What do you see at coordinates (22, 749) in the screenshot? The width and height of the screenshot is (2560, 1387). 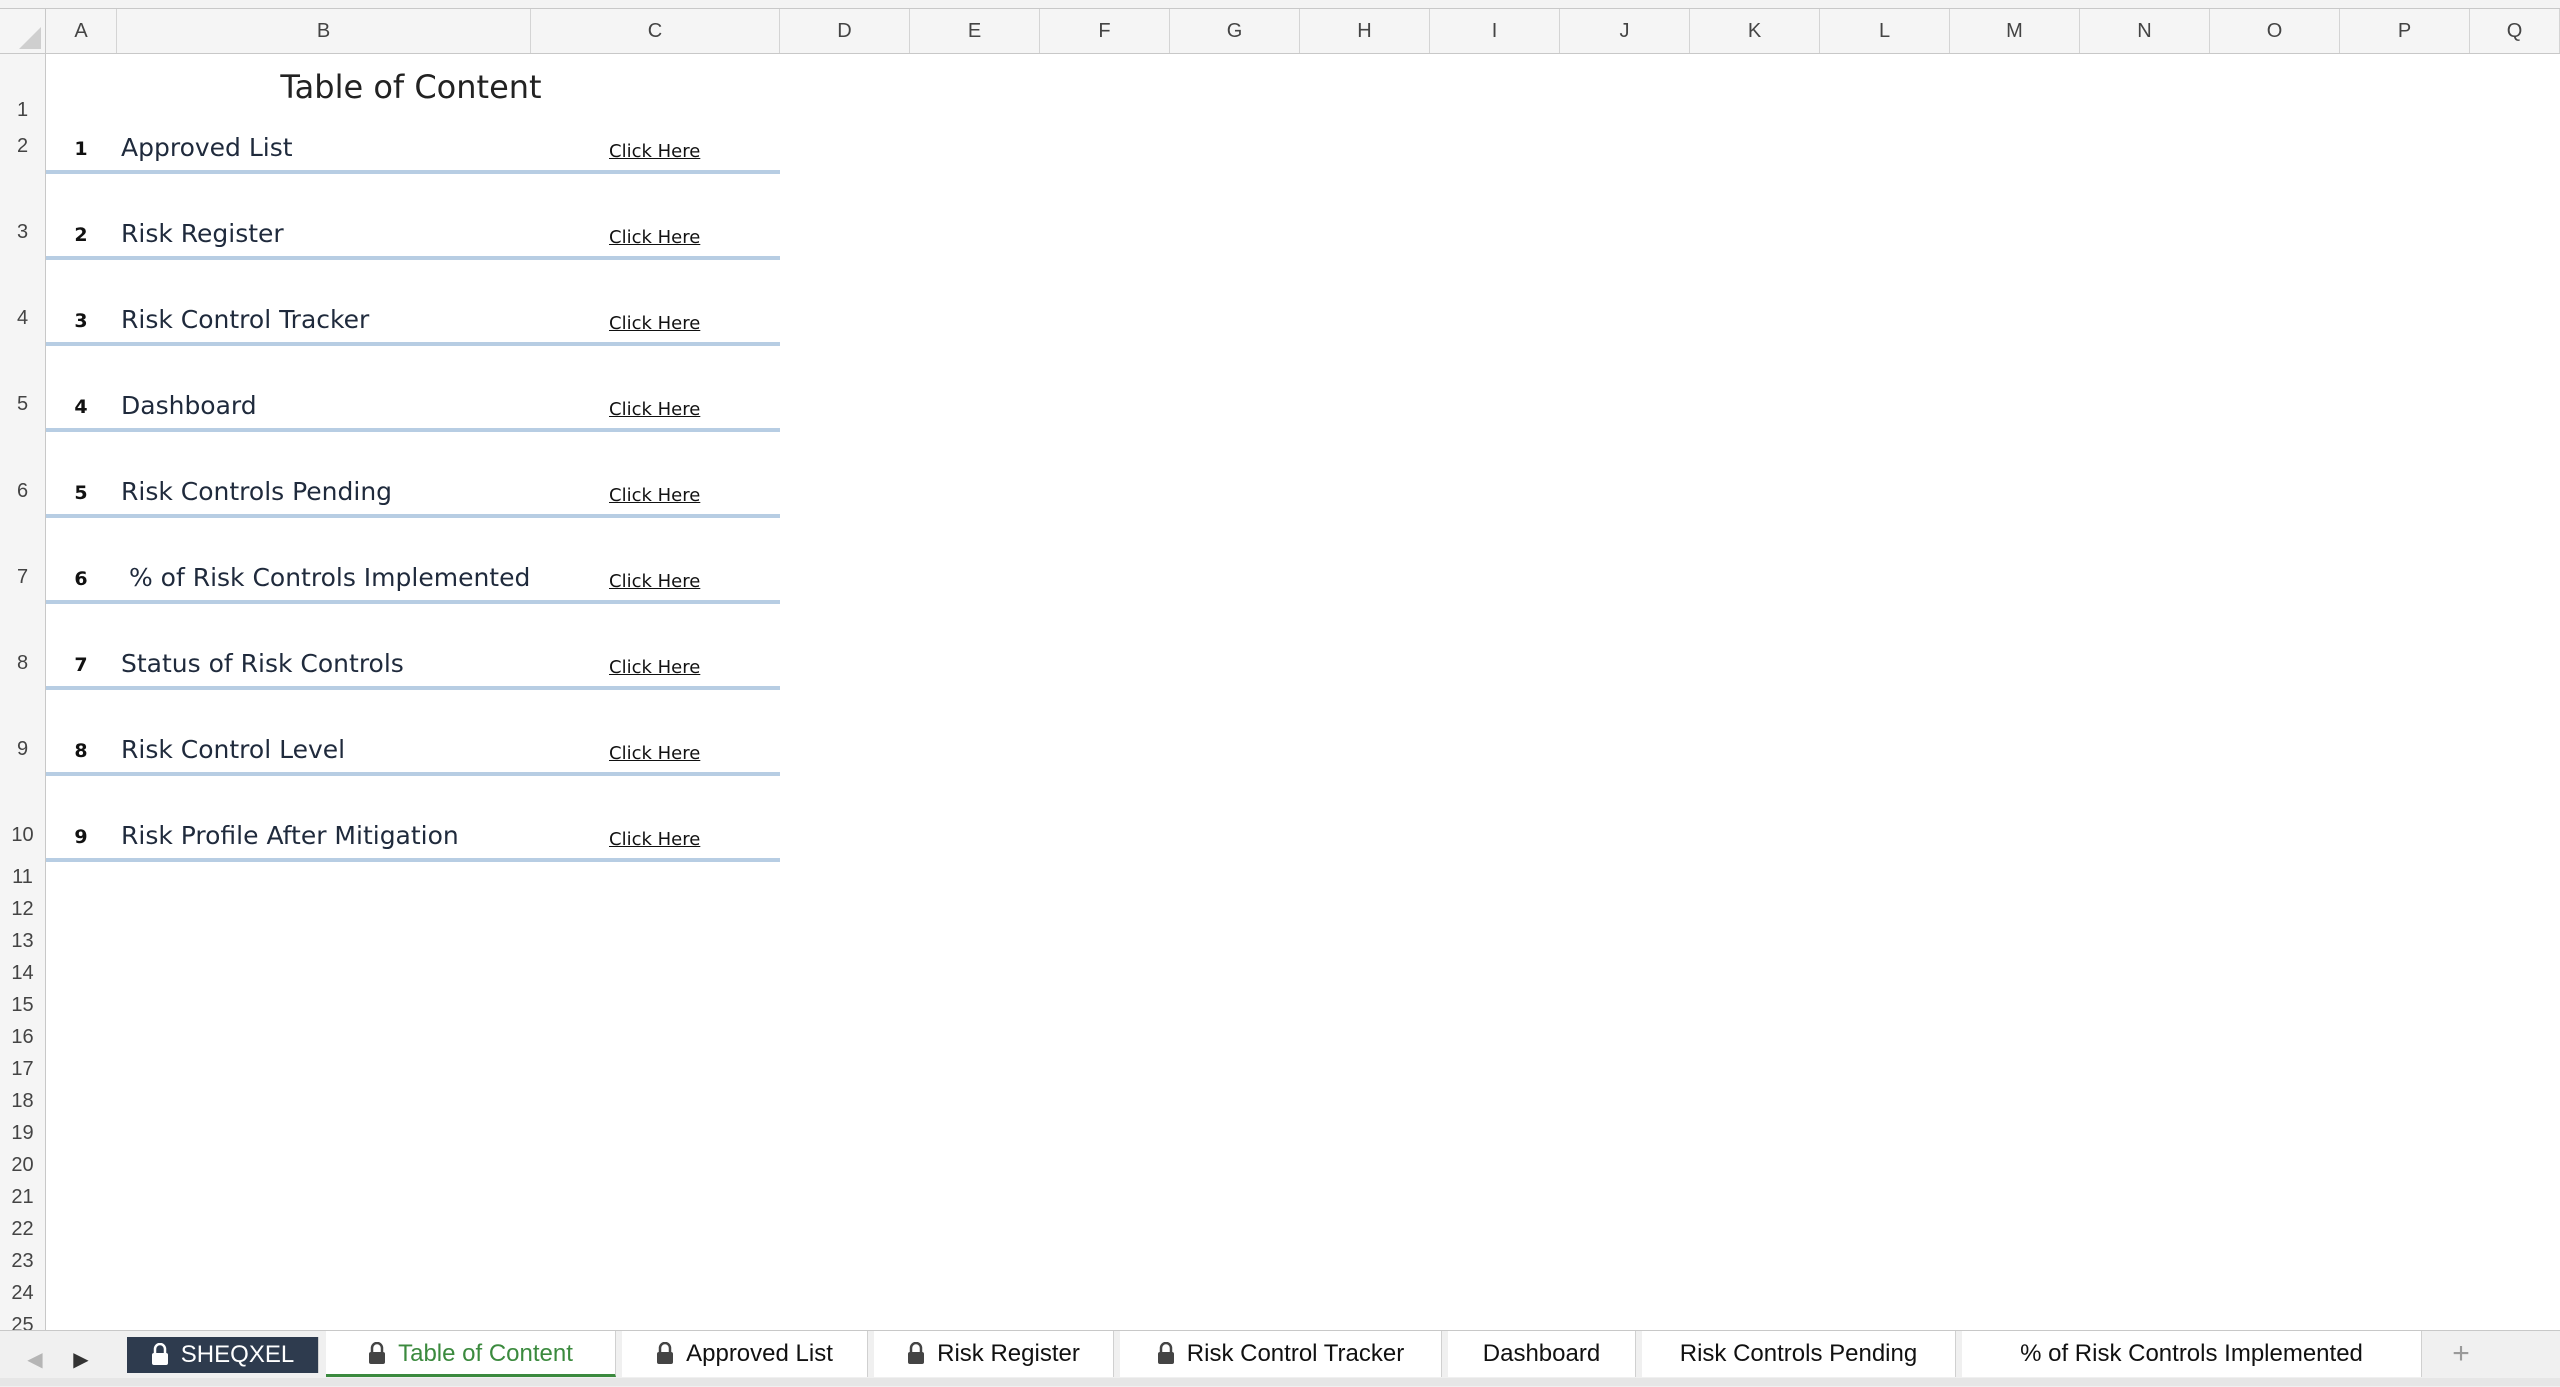 I see `row-header-9: 9` at bounding box center [22, 749].